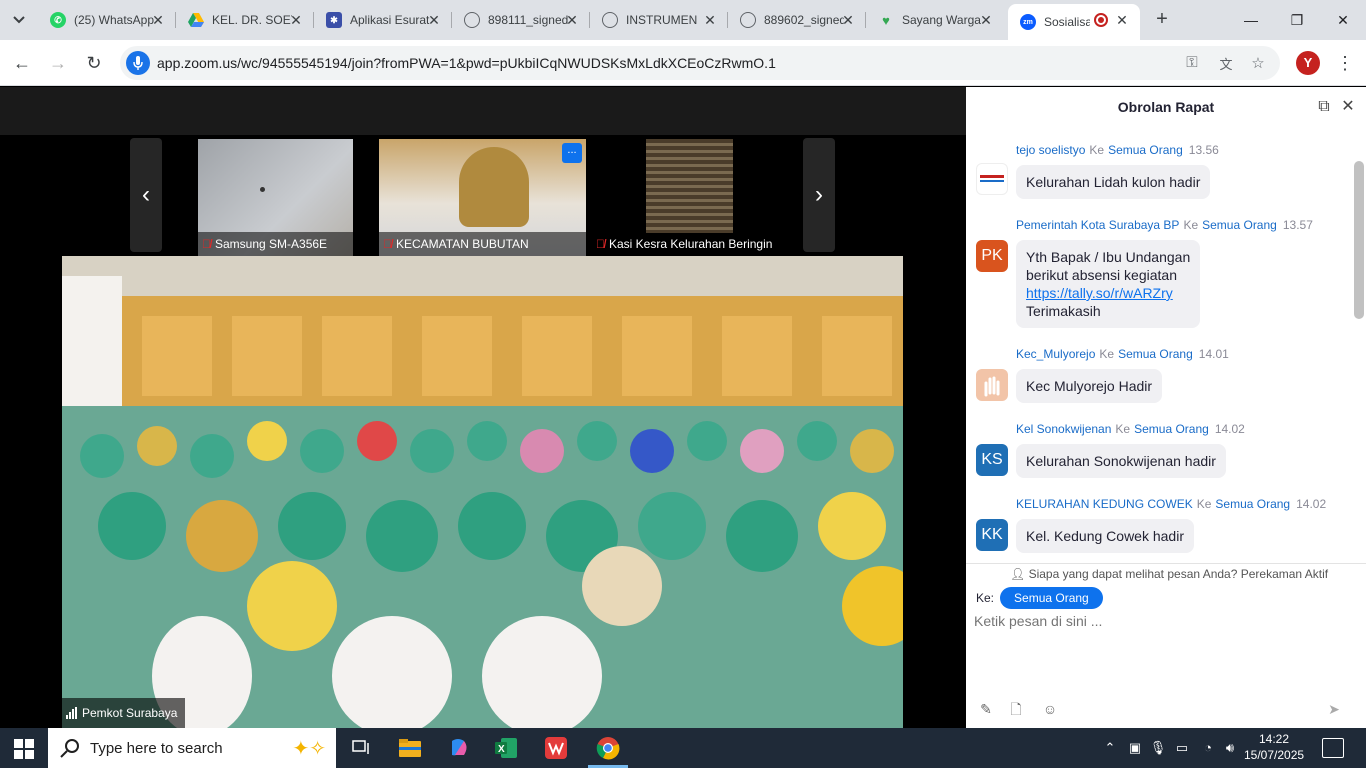 The image size is (1366, 768). I want to click on restore-icon: ❐, so click(1297, 20).